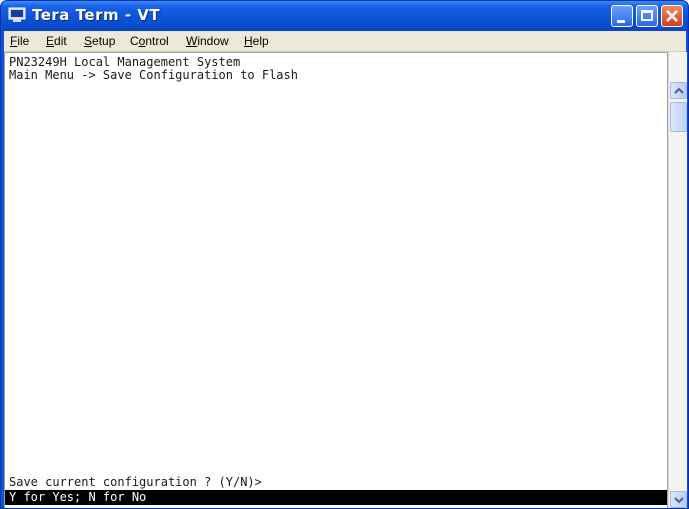  Describe the element at coordinates (135, 482) in the screenshot. I see `terminal-prompt: Save current configuration ? (Y/N)>` at that location.